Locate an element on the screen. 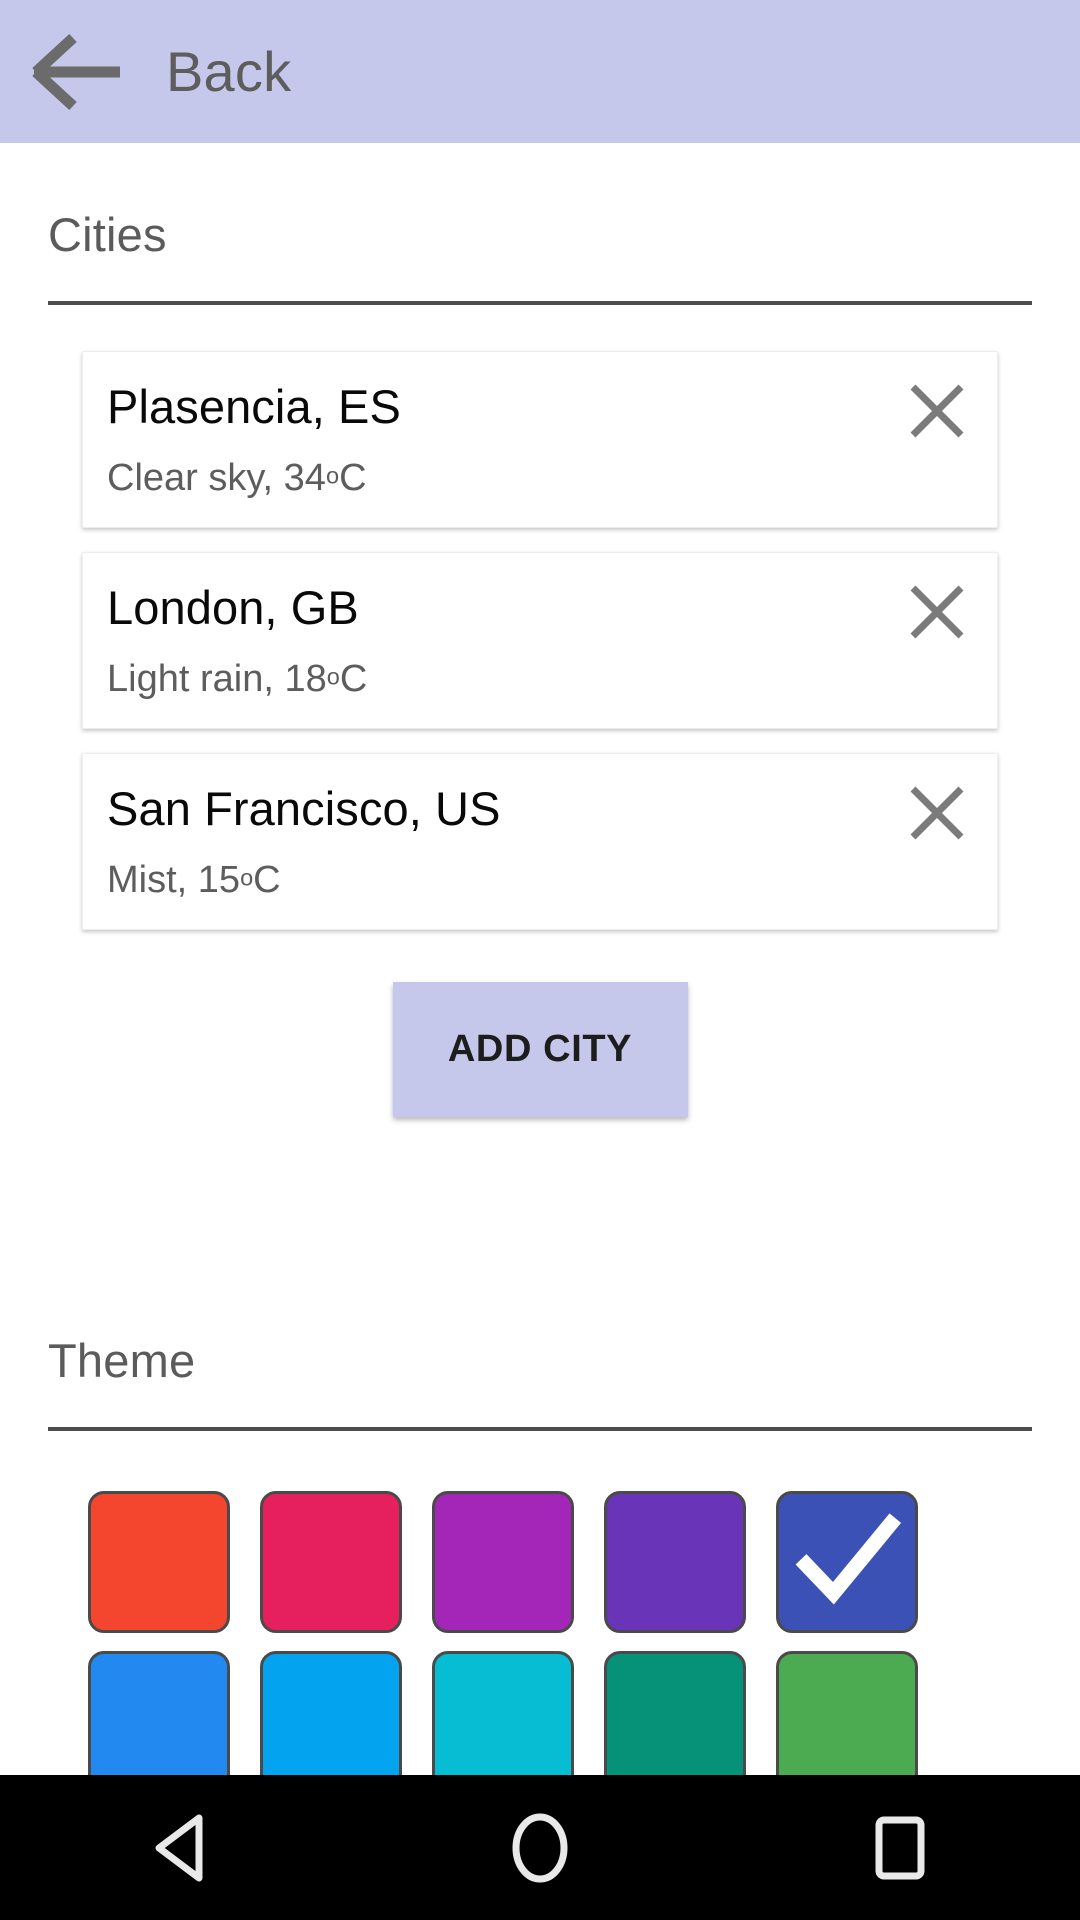 This screenshot has width=1080, height=1920. nav-recents-button is located at coordinates (900, 1847).